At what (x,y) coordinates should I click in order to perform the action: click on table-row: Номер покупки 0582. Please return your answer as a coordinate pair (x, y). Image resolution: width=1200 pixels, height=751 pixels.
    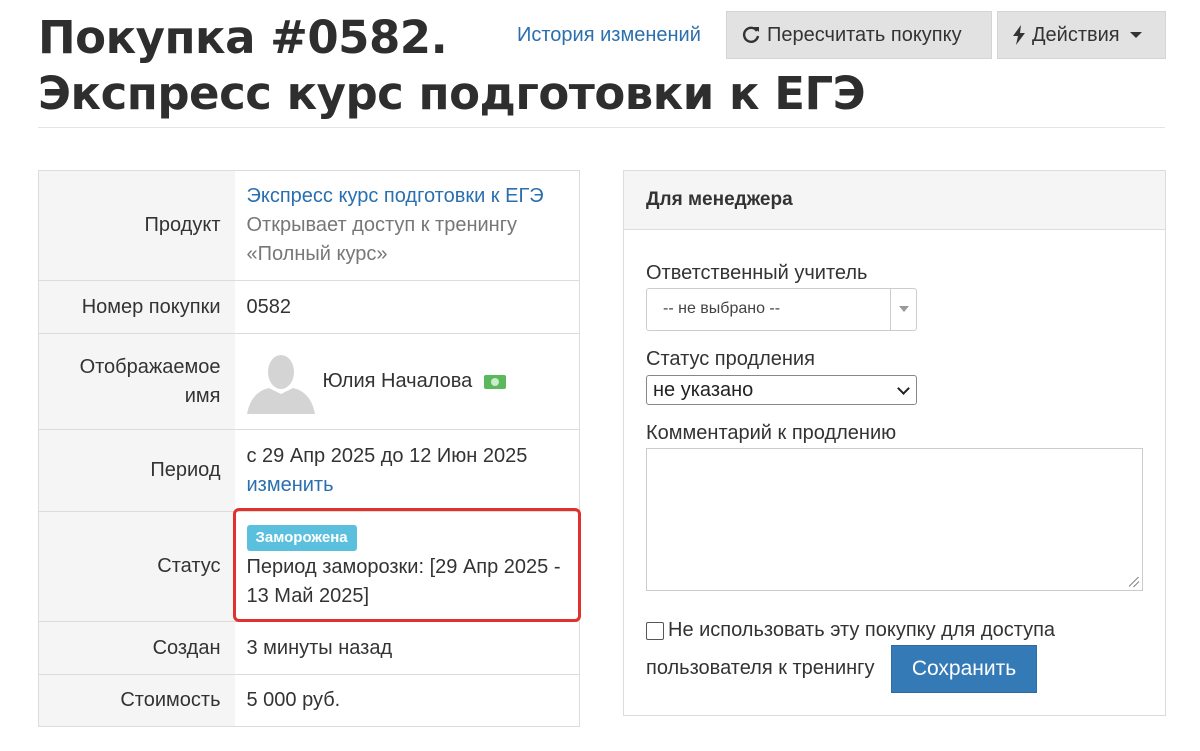
    Looking at the image, I should click on (309, 307).